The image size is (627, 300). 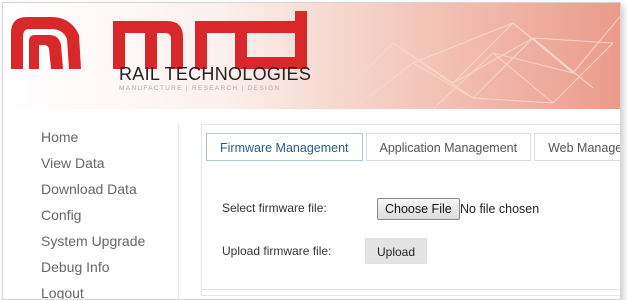 I want to click on nav-item-config: Config, so click(x=103, y=215).